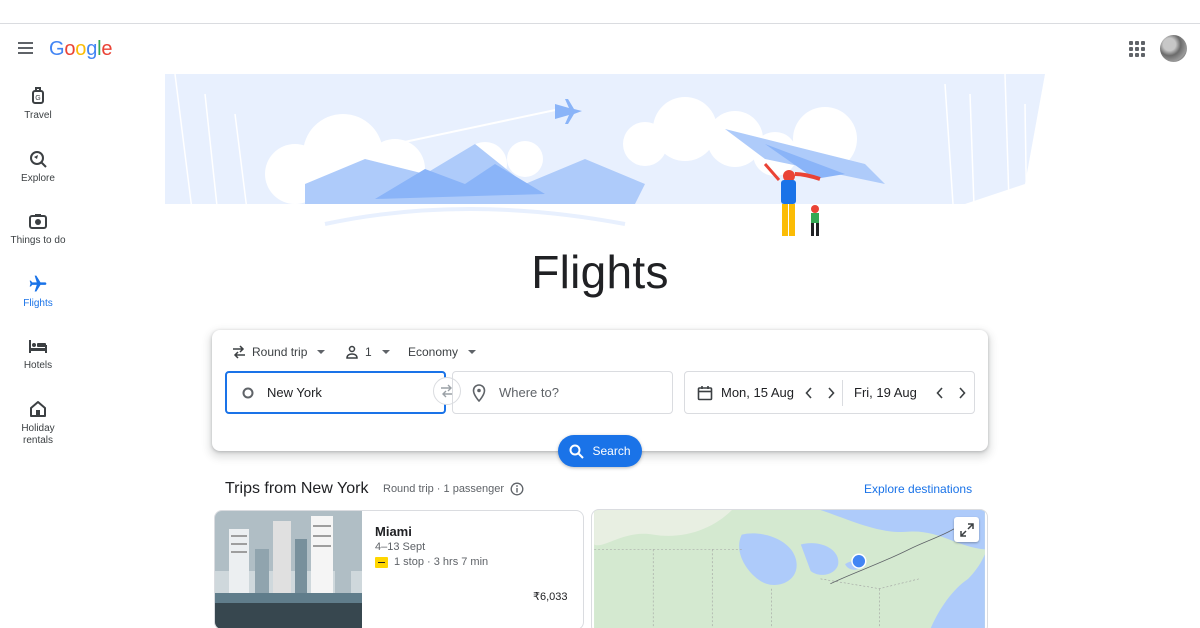 This screenshot has height=628, width=1200. What do you see at coordinates (550, 597) in the screenshot?
I see `trip-price: ₹6,033` at bounding box center [550, 597].